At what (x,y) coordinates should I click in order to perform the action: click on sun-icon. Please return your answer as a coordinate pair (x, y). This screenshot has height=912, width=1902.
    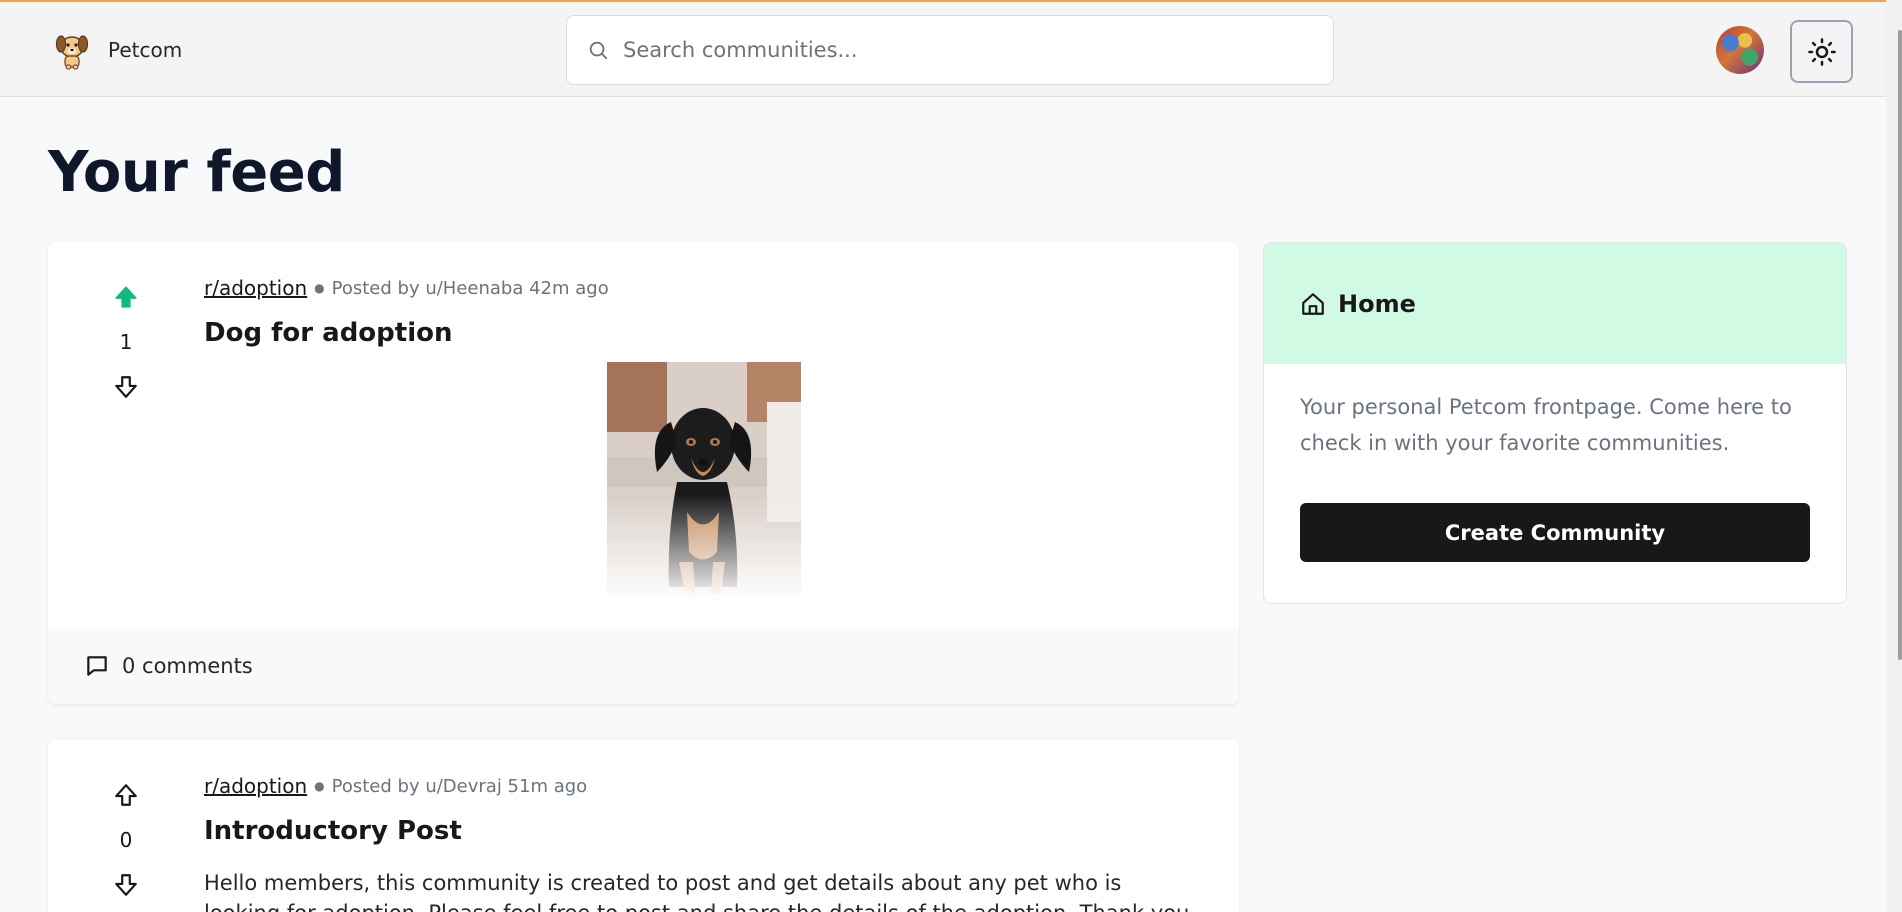
    Looking at the image, I should click on (1821, 51).